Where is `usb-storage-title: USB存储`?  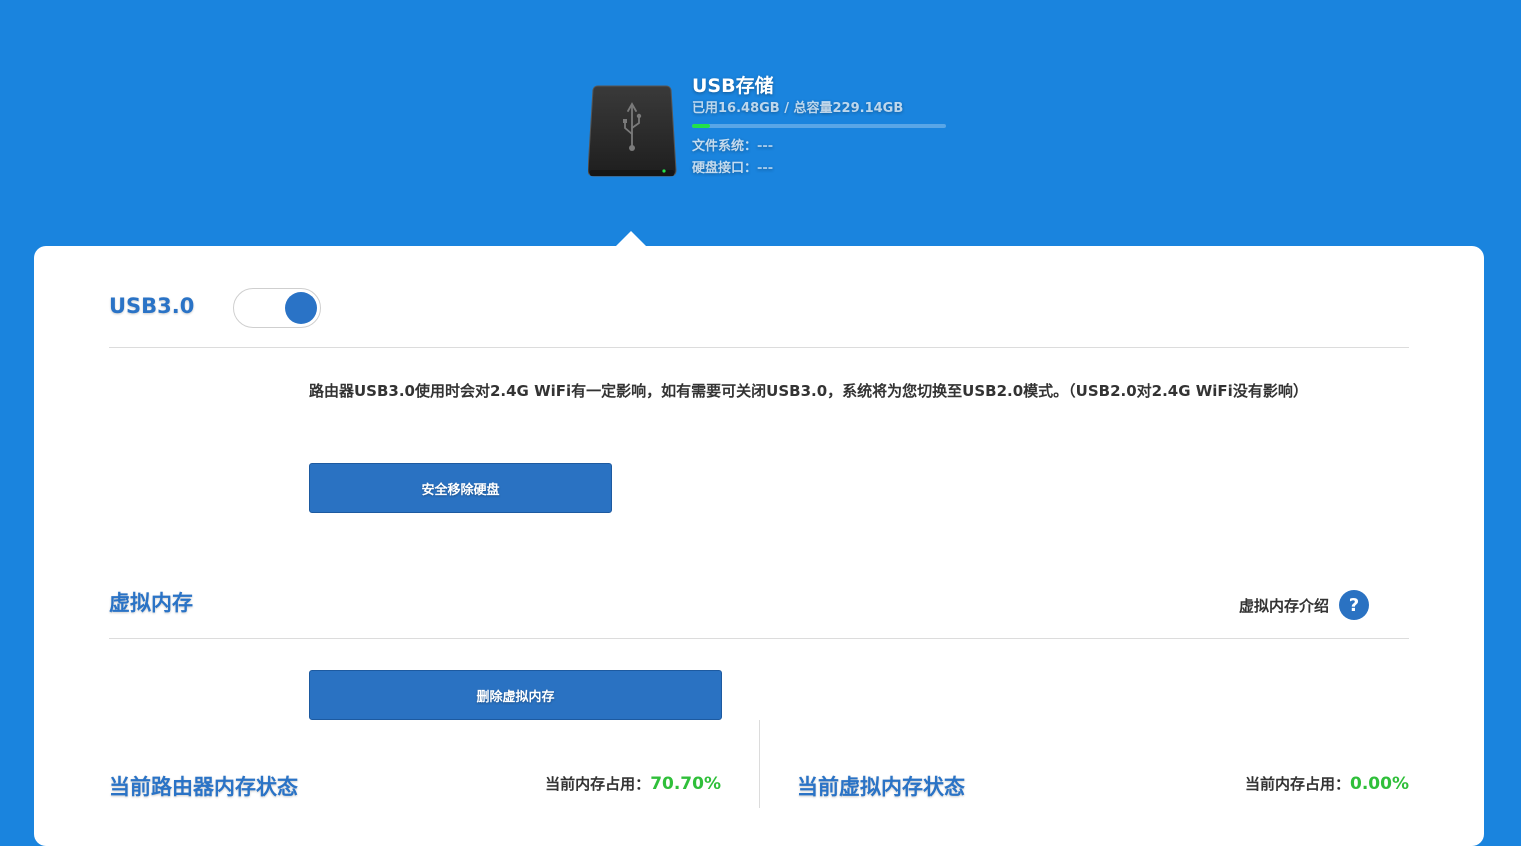
usb-storage-title: USB存储 is located at coordinates (733, 86).